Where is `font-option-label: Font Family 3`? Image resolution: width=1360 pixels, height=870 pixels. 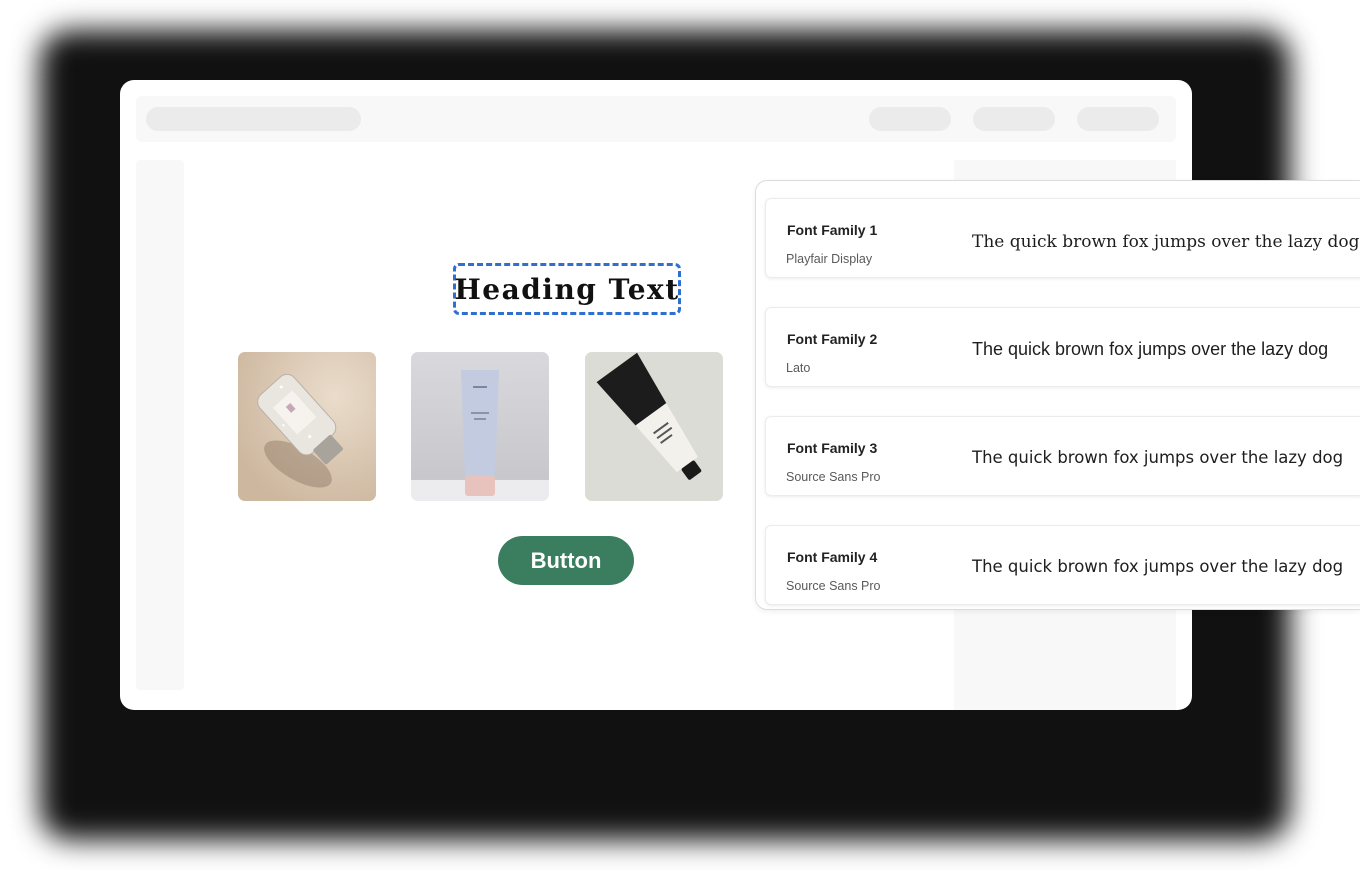
font-option-label: Font Family 3 is located at coordinates (832, 448).